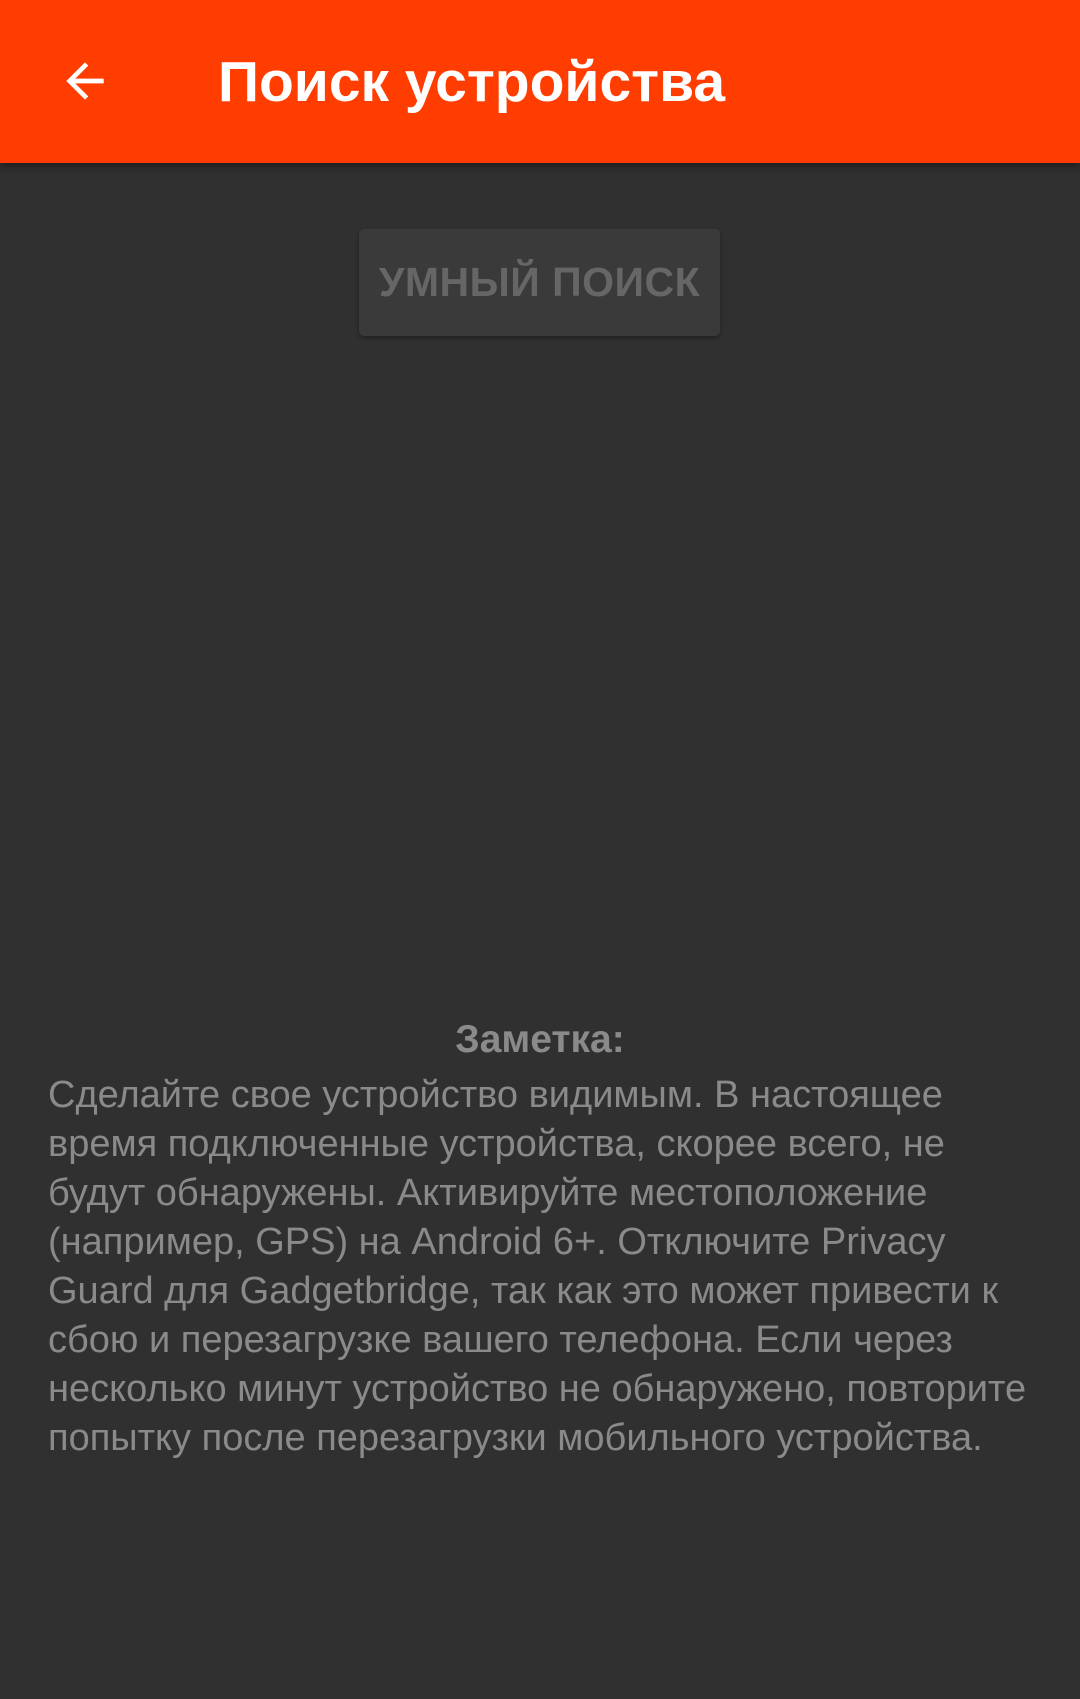 This screenshot has width=1080, height=1699. What do you see at coordinates (539, 282) in the screenshot?
I see `smart-search-button: УМНЫЙ ПОИСК` at bounding box center [539, 282].